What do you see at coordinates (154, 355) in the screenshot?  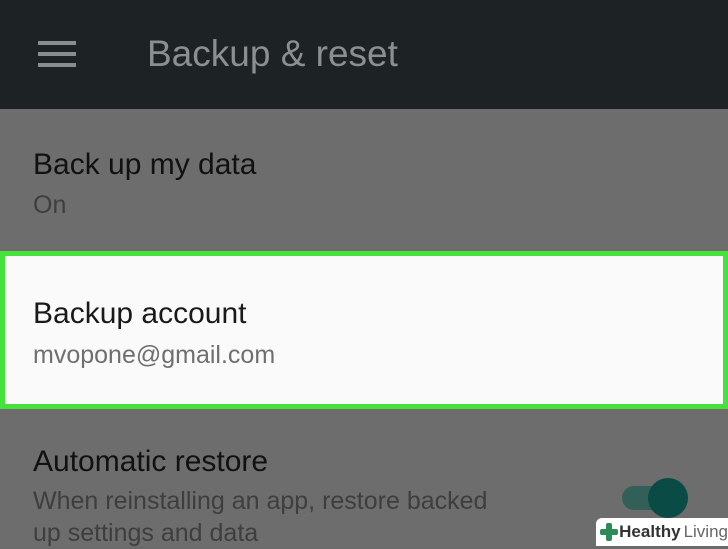 I see `backup-account-summary: mvopone@gmail.com` at bounding box center [154, 355].